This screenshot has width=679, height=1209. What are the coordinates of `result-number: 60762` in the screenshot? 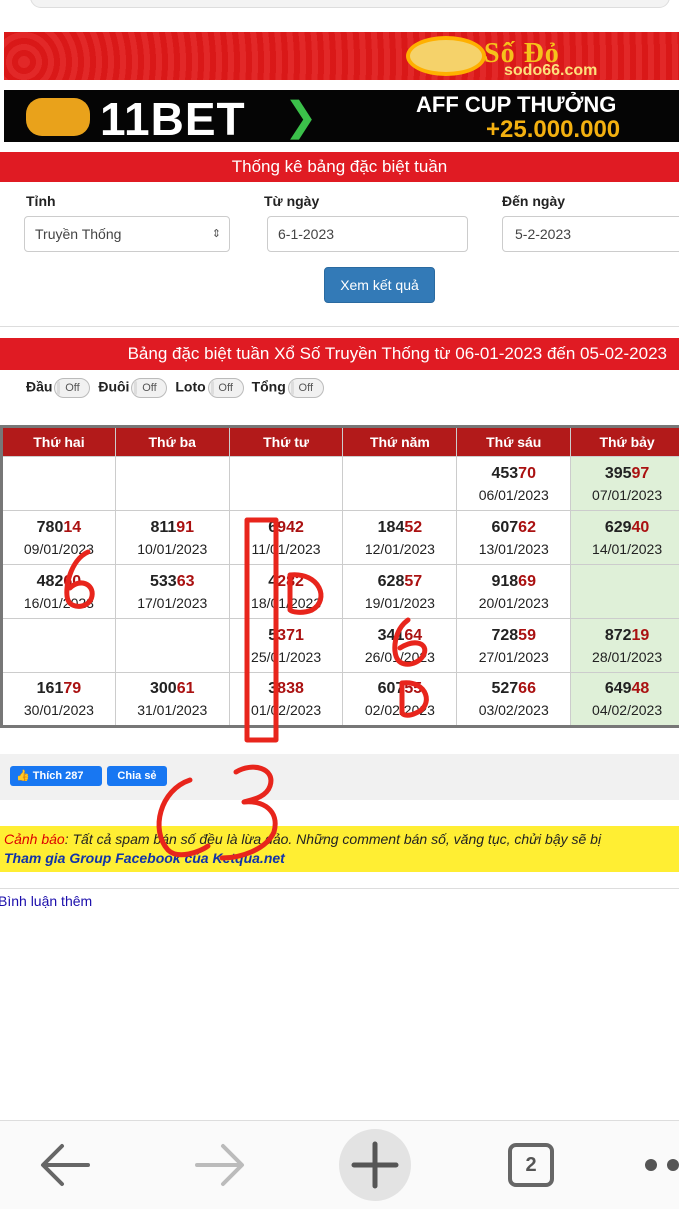 It's located at (513, 528).